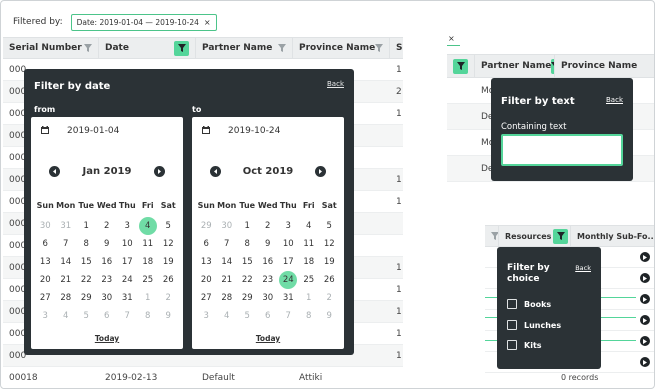 The width and height of the screenshot is (655, 389). Describe the element at coordinates (107, 280) in the screenshot. I see `calendar-day: 23` at that location.